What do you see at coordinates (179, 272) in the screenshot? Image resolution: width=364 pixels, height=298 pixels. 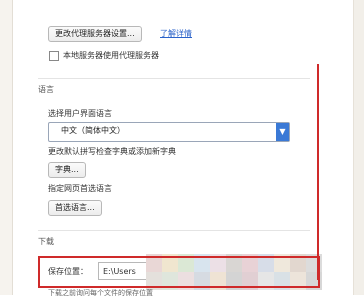 I see `annotation-box` at bounding box center [179, 272].